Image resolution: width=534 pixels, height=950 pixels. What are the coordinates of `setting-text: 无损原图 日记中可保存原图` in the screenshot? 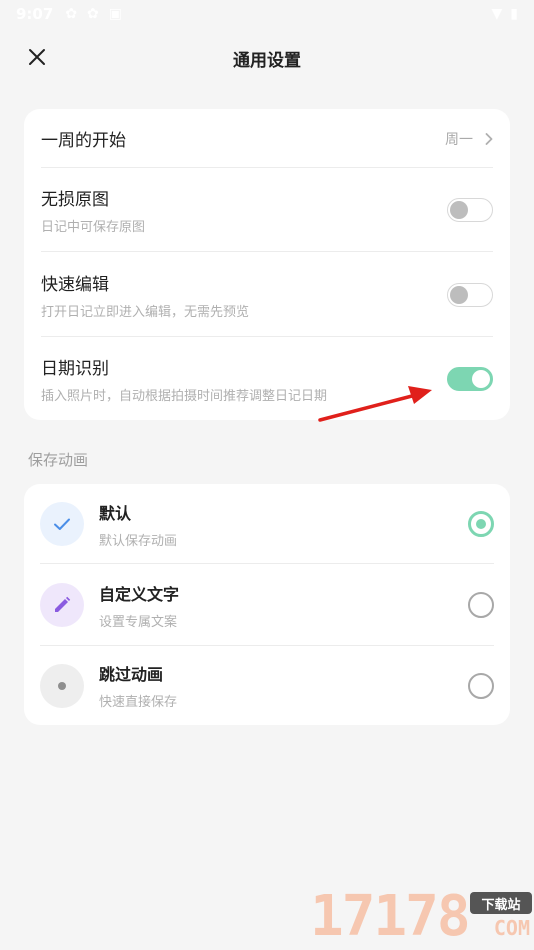 It's located at (93, 210).